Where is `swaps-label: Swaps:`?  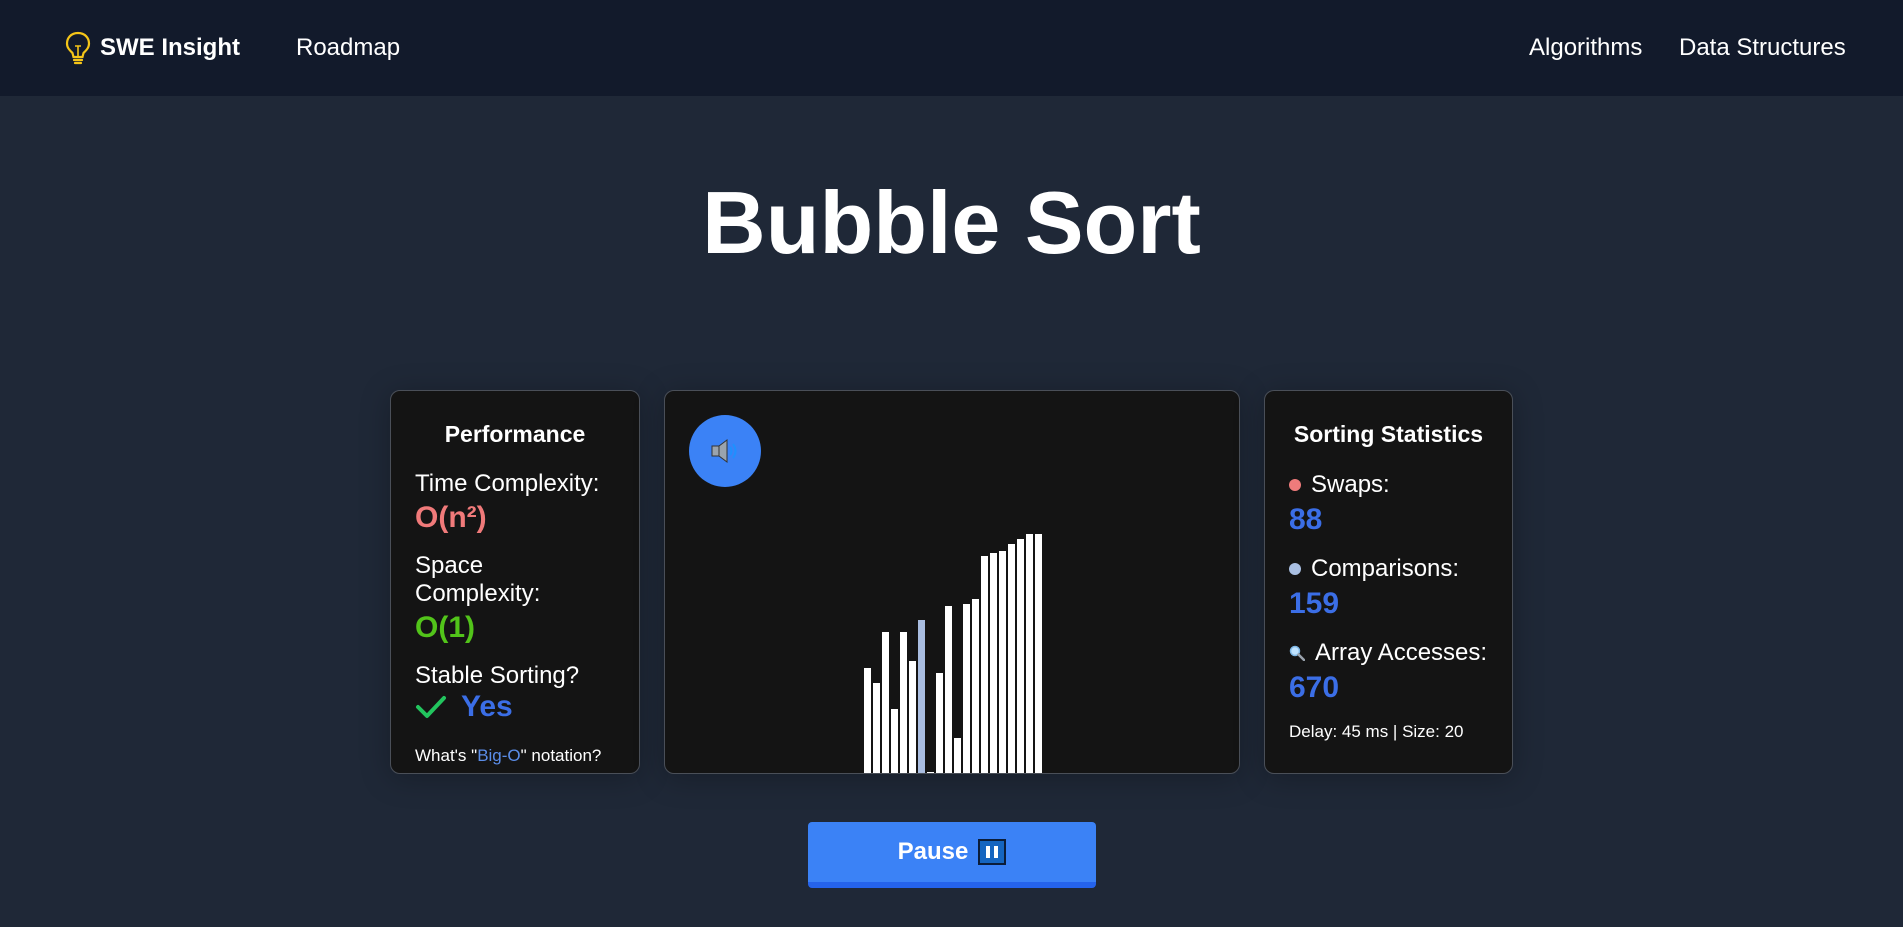 swaps-label: Swaps: is located at coordinates (1350, 484).